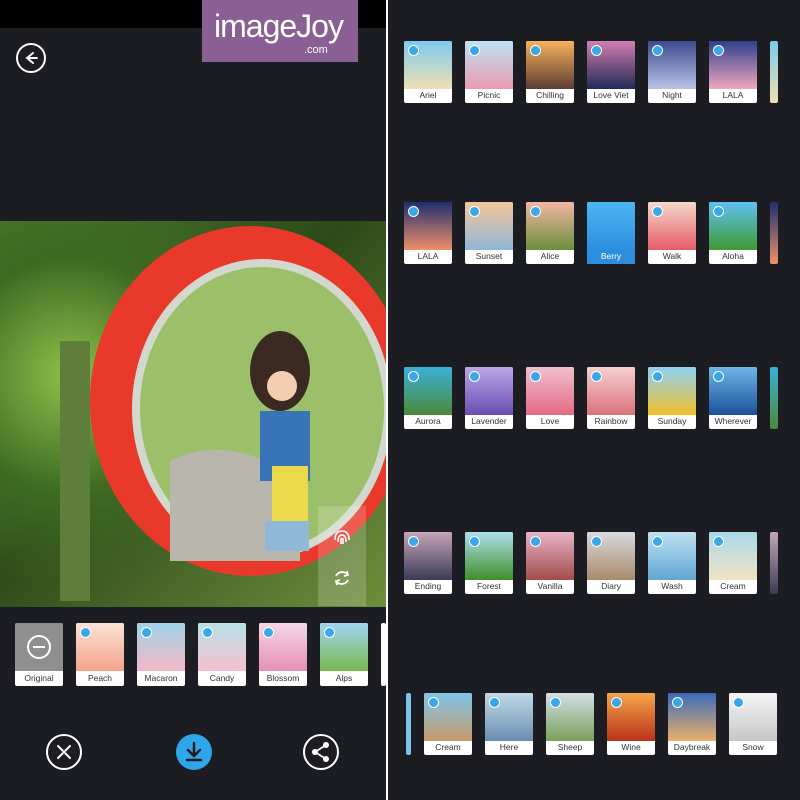 Image resolution: width=800 pixels, height=800 pixels. I want to click on gallery-filter-2-0: Aurora, so click(428, 398).